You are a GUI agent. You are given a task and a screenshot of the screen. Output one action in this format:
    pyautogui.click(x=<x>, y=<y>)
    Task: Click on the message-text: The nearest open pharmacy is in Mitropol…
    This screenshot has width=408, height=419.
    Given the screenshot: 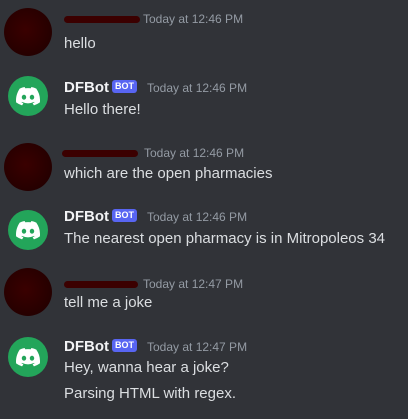 What is the action you would take?
    pyautogui.click(x=225, y=238)
    